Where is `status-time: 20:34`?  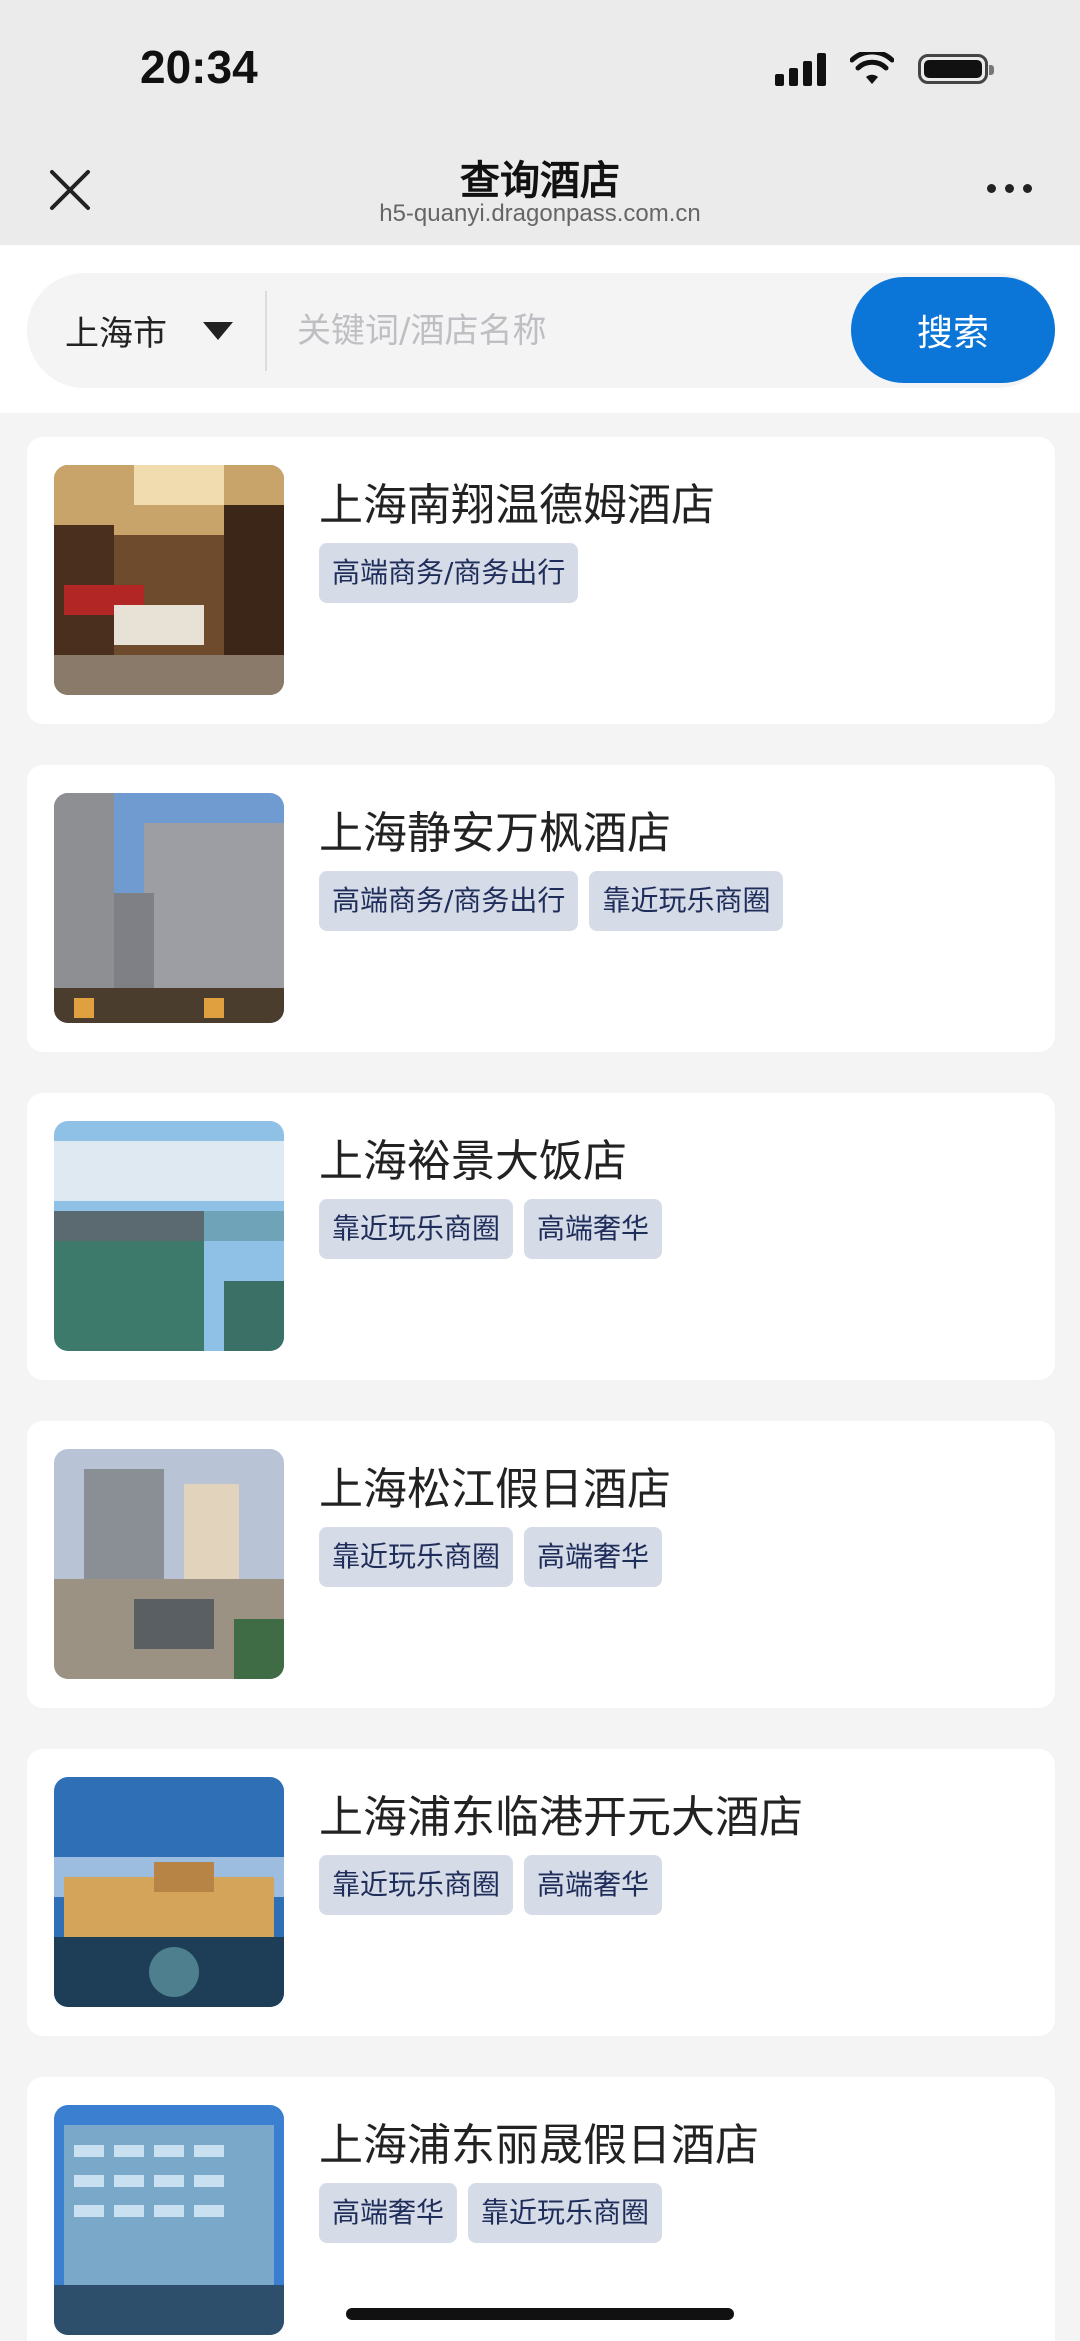
status-time: 20:34 is located at coordinates (199, 67).